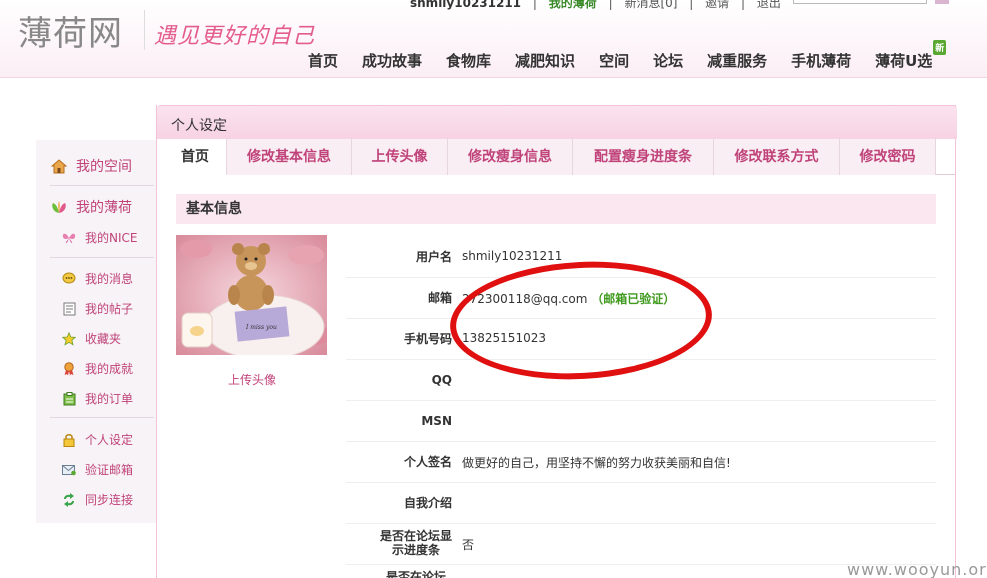 The height and width of the screenshot is (578, 987). What do you see at coordinates (104, 208) in the screenshot?
I see `sidebar-item-label: 我的薄荷` at bounding box center [104, 208].